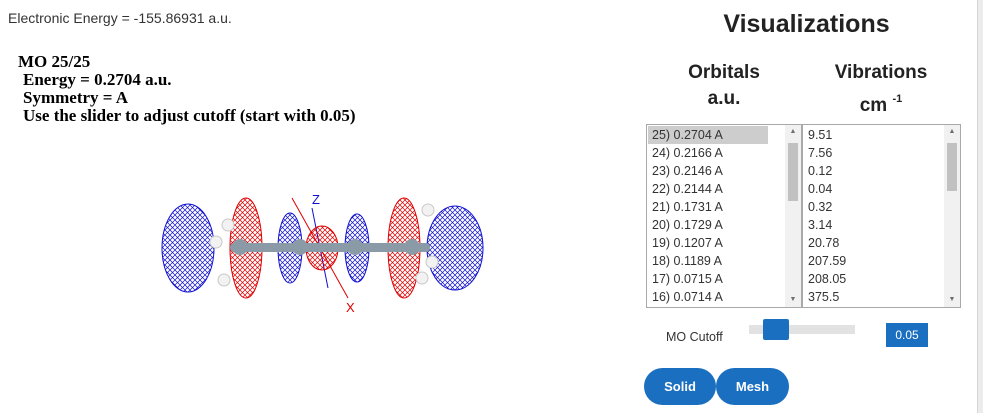 The height and width of the screenshot is (413, 983). I want to click on list-item: 0.32, so click(825, 207).